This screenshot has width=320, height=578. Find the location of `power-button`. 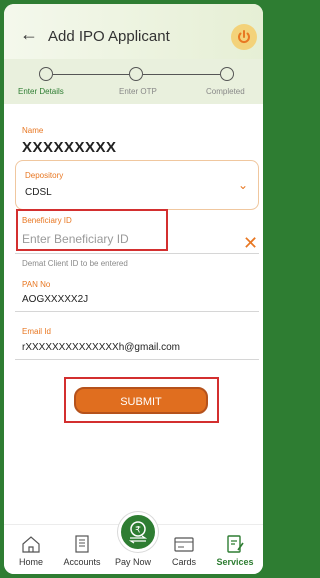

power-button is located at coordinates (244, 37).